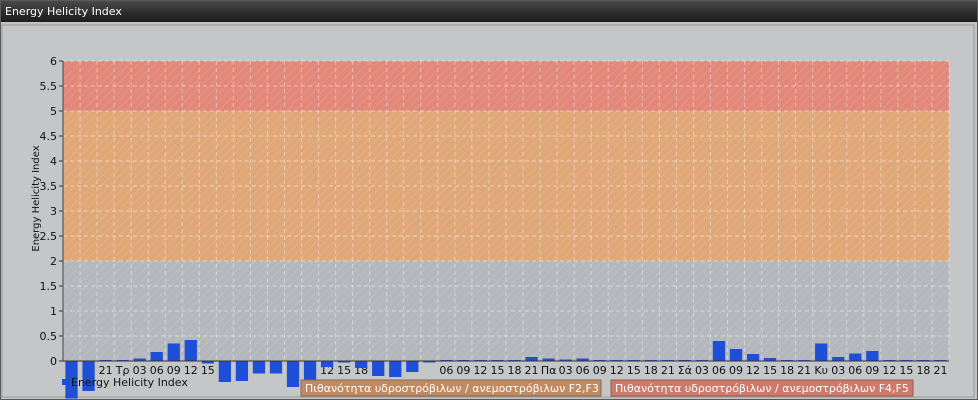 The height and width of the screenshot is (400, 978). What do you see at coordinates (129, 382) in the screenshot?
I see `legend-label-ehi: Energy Helicity Index` at bounding box center [129, 382].